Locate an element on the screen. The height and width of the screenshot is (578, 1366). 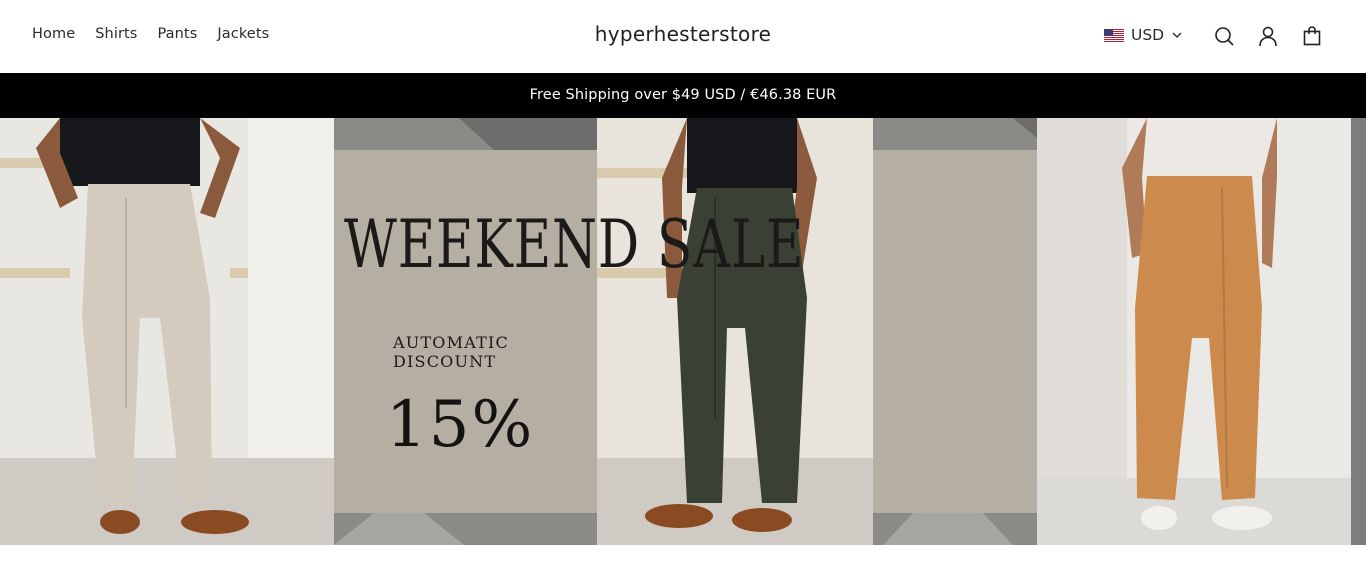
cart-icon is located at coordinates (1312, 36).